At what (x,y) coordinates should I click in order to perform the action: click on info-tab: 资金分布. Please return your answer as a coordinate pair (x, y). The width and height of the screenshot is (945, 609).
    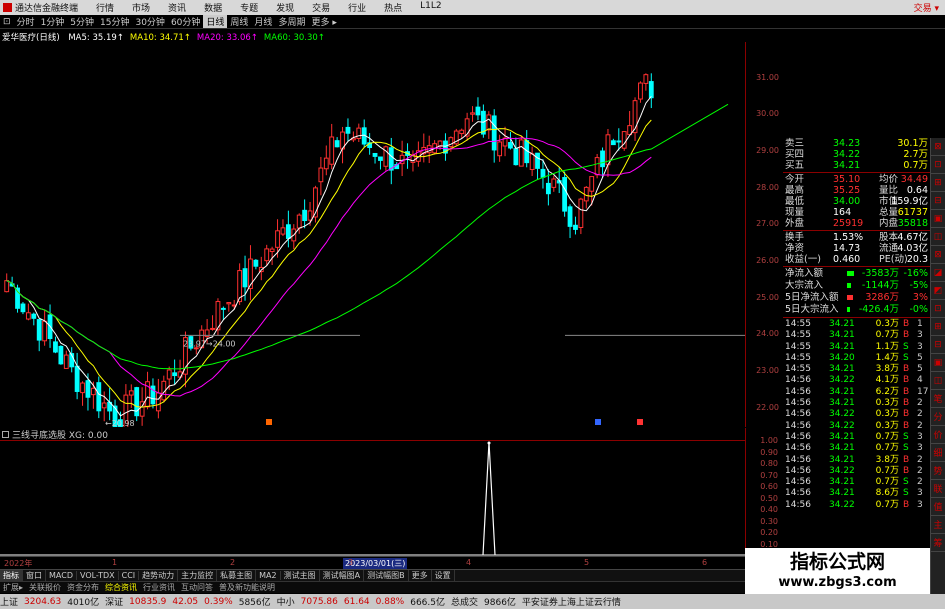
    Looking at the image, I should click on (83, 587).